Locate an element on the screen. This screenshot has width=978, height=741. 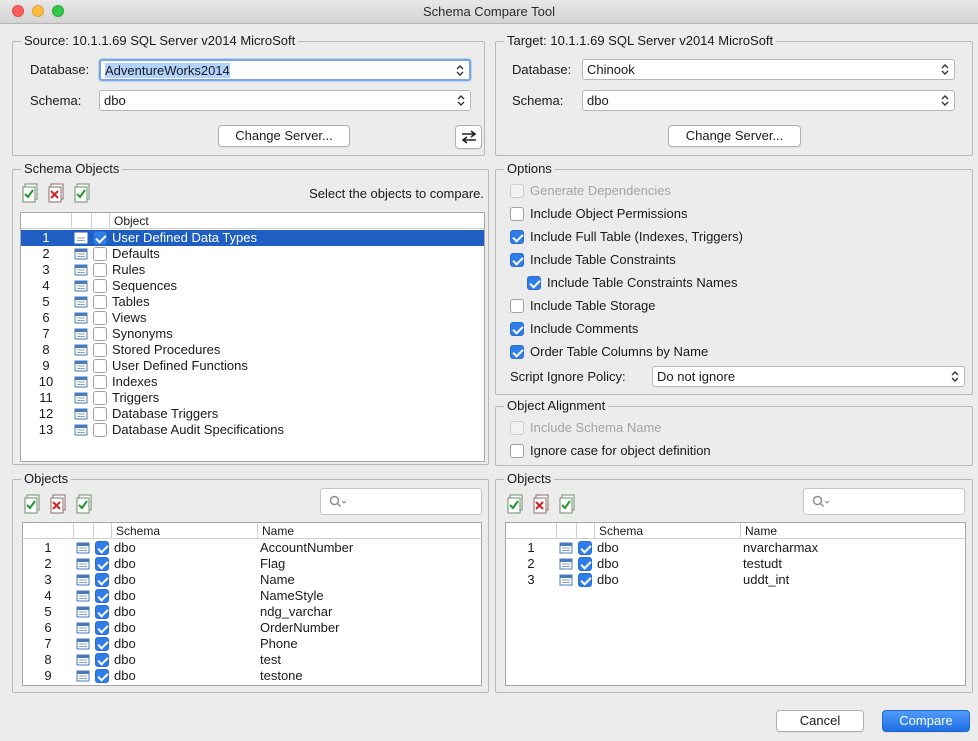
object-row: 3 dbo uddt_int is located at coordinates (735, 580).